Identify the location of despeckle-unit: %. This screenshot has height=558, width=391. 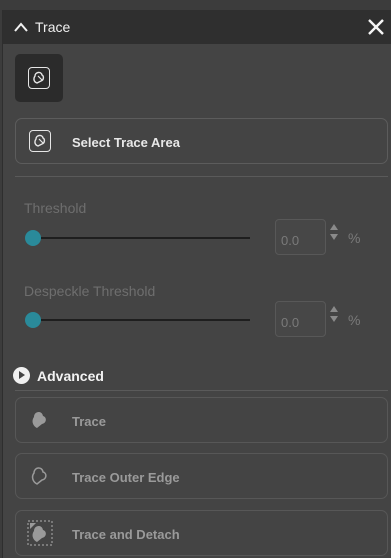
(354, 320).